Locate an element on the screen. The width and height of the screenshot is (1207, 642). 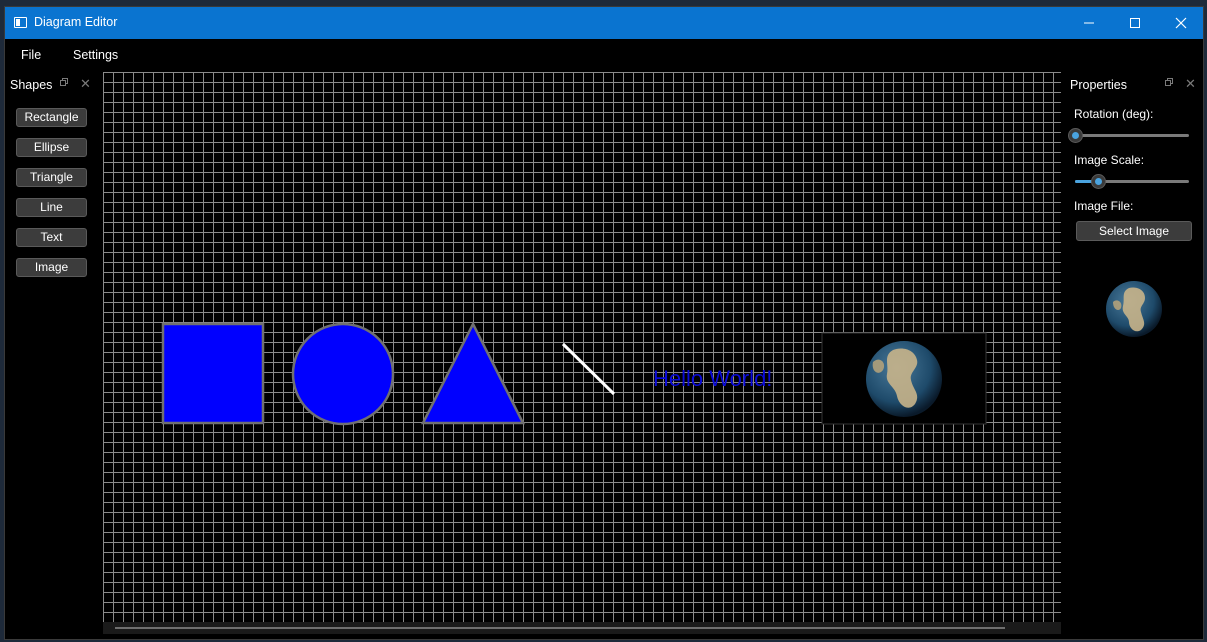
image-preview is located at coordinates (1134, 309).